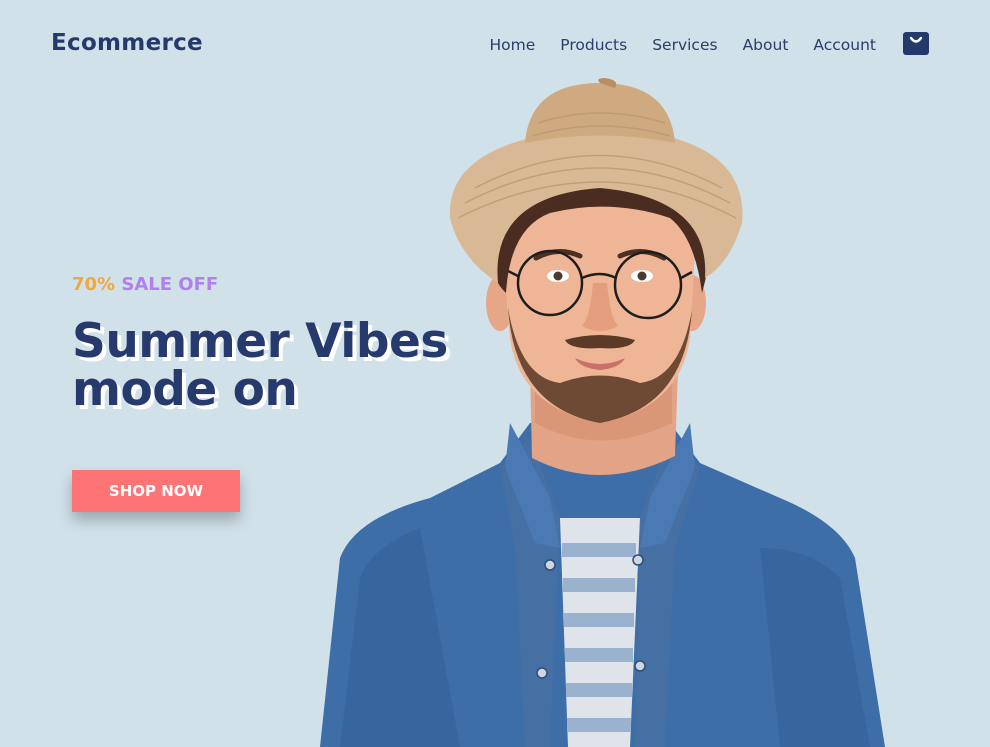 The image size is (990, 747). I want to click on site-logo: Ecommerce, so click(127, 43).